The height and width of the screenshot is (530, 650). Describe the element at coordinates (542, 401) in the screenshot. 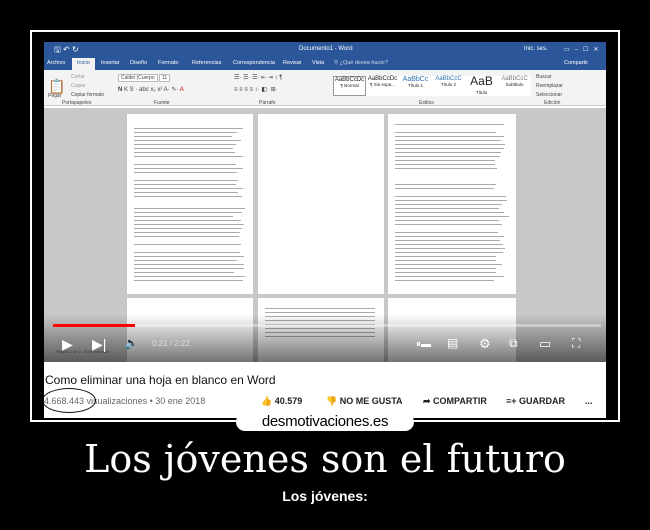

I see `save-label: GUARDAR` at that location.